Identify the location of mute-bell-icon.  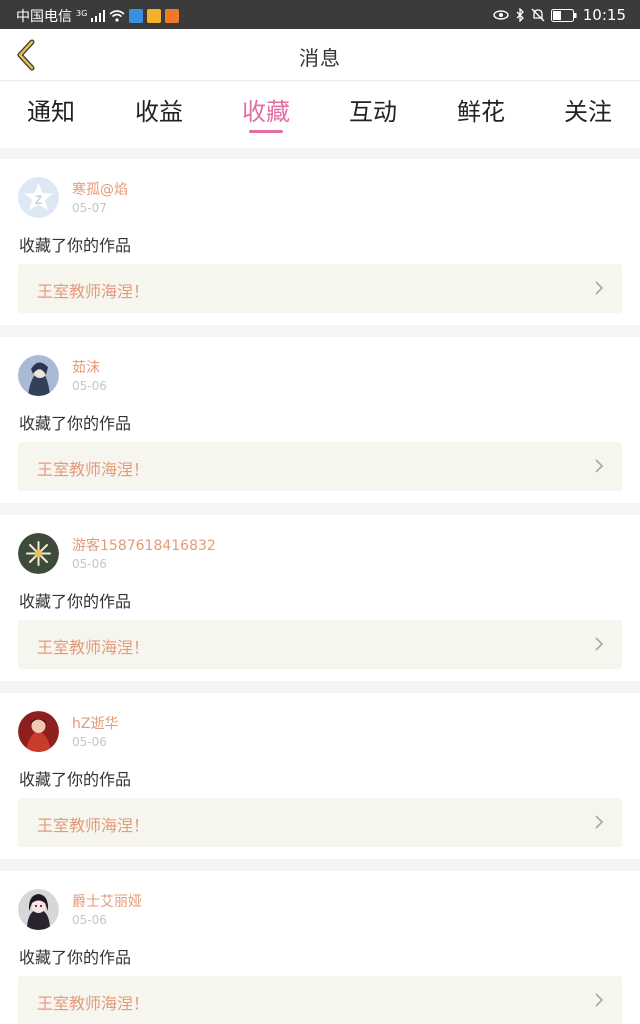
(538, 15).